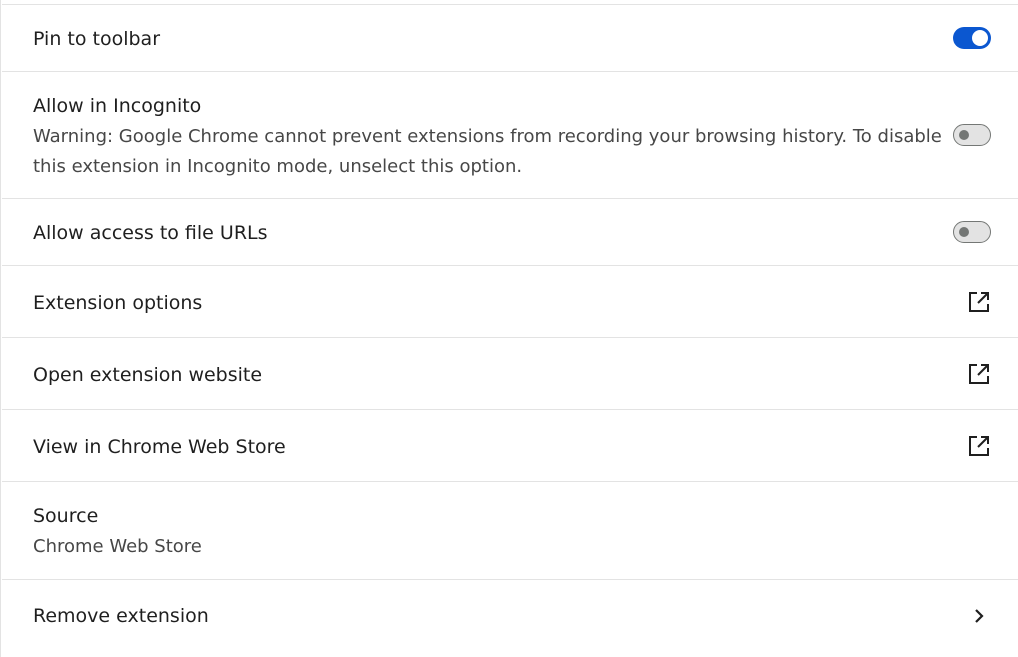 This screenshot has height=657, width=1018. I want to click on open-extension-website-label: Open extension website, so click(148, 375).